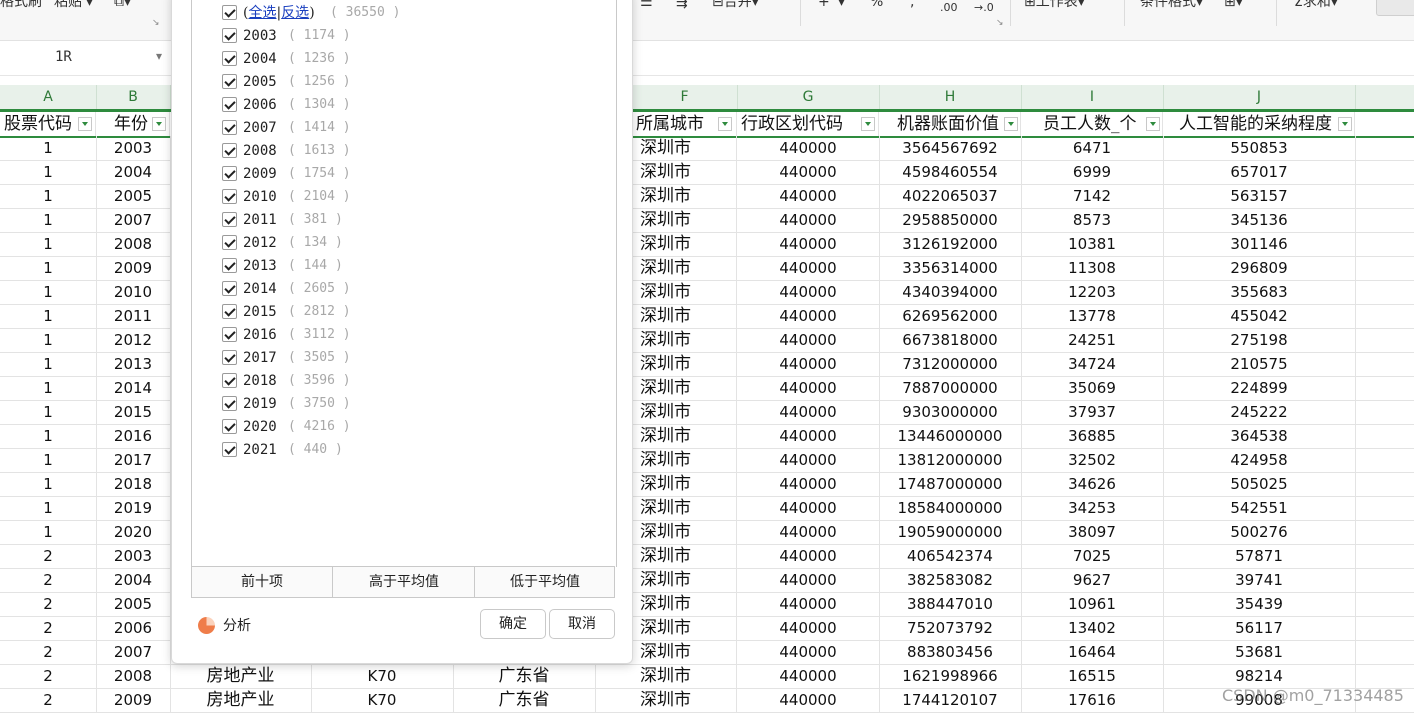 The height and width of the screenshot is (715, 1414). Describe the element at coordinates (1259, 172) in the screenshot. I see `table-cell: 657017` at that location.